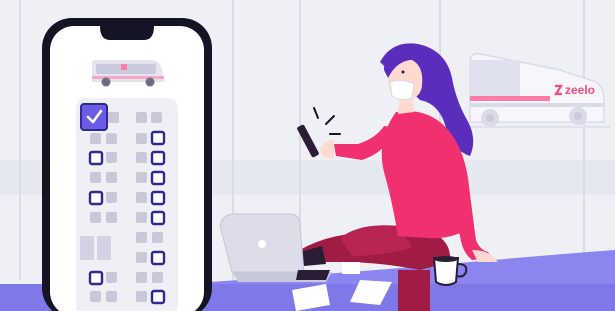 The image size is (615, 311). What do you see at coordinates (414, 290) in the screenshot?
I see `book` at bounding box center [414, 290].